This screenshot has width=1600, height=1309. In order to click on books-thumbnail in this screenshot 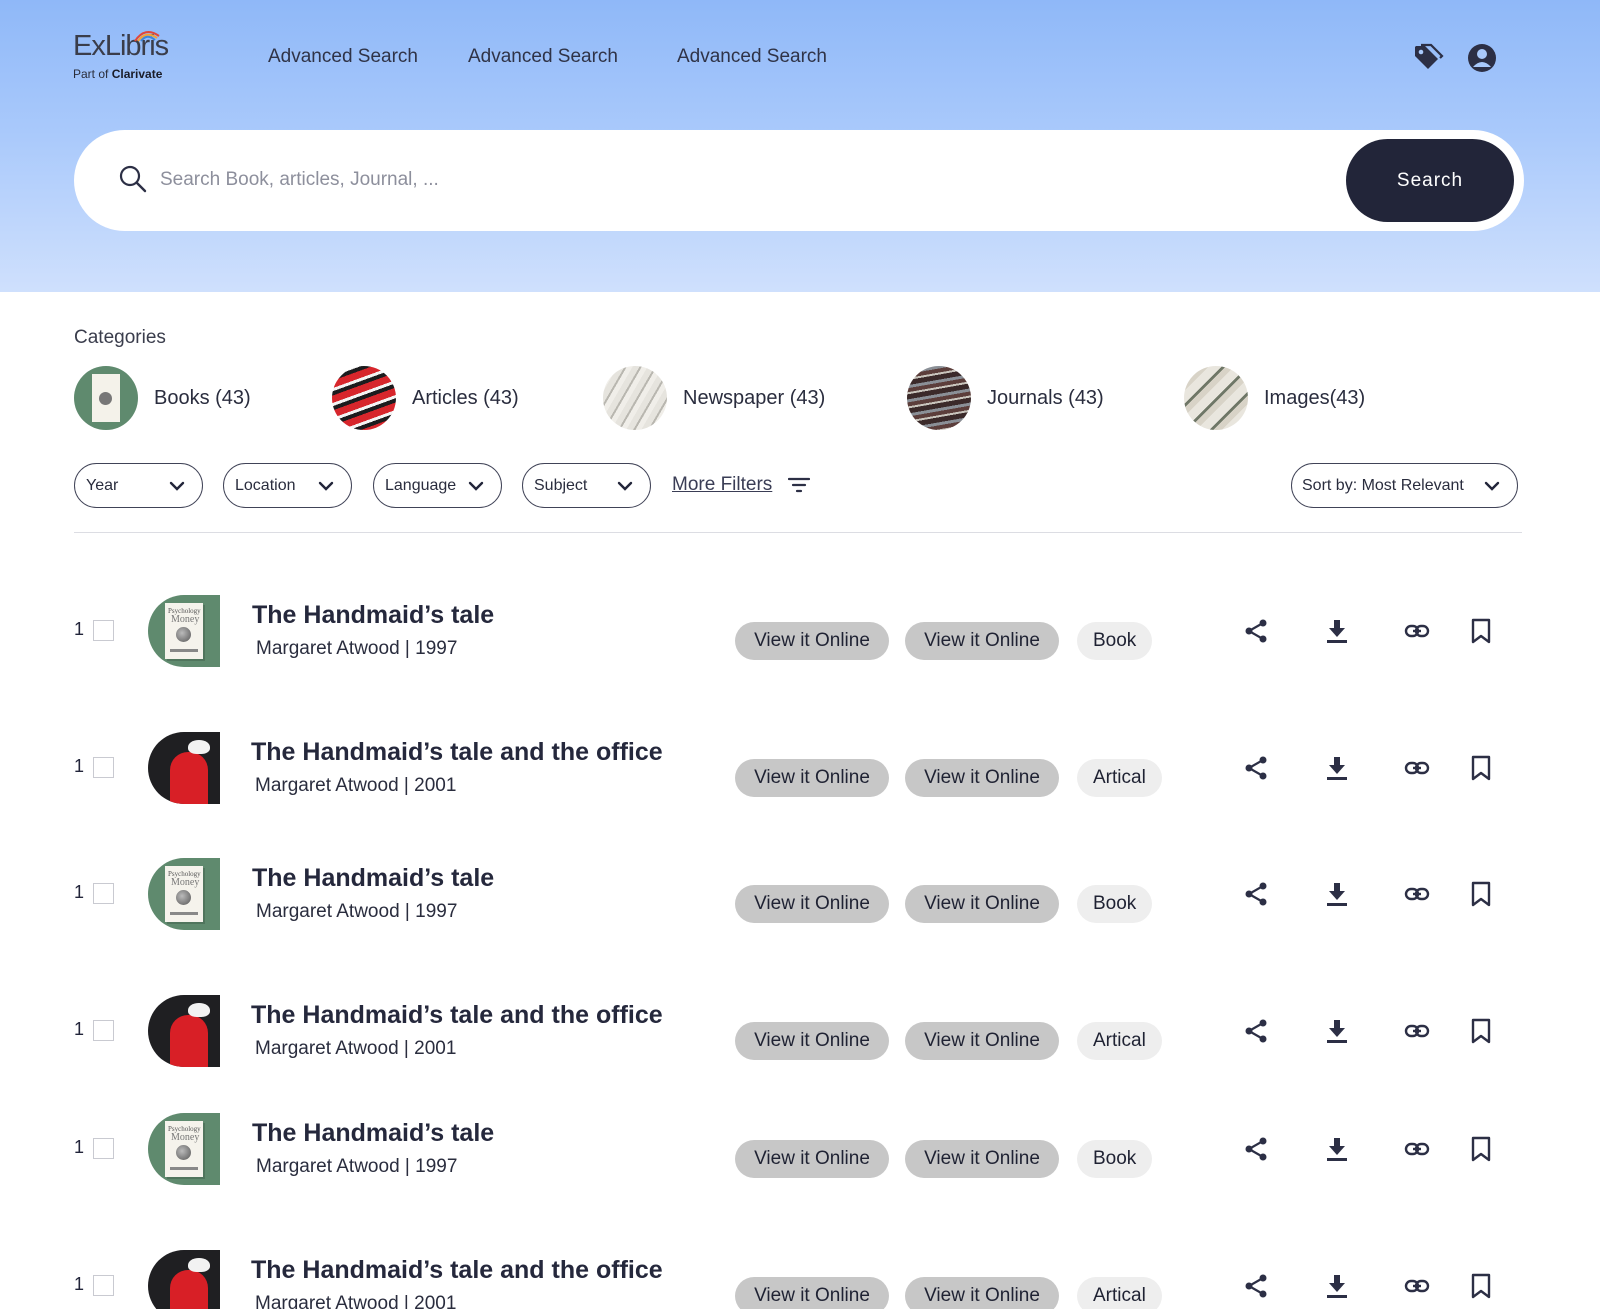, I will do `click(106, 398)`.